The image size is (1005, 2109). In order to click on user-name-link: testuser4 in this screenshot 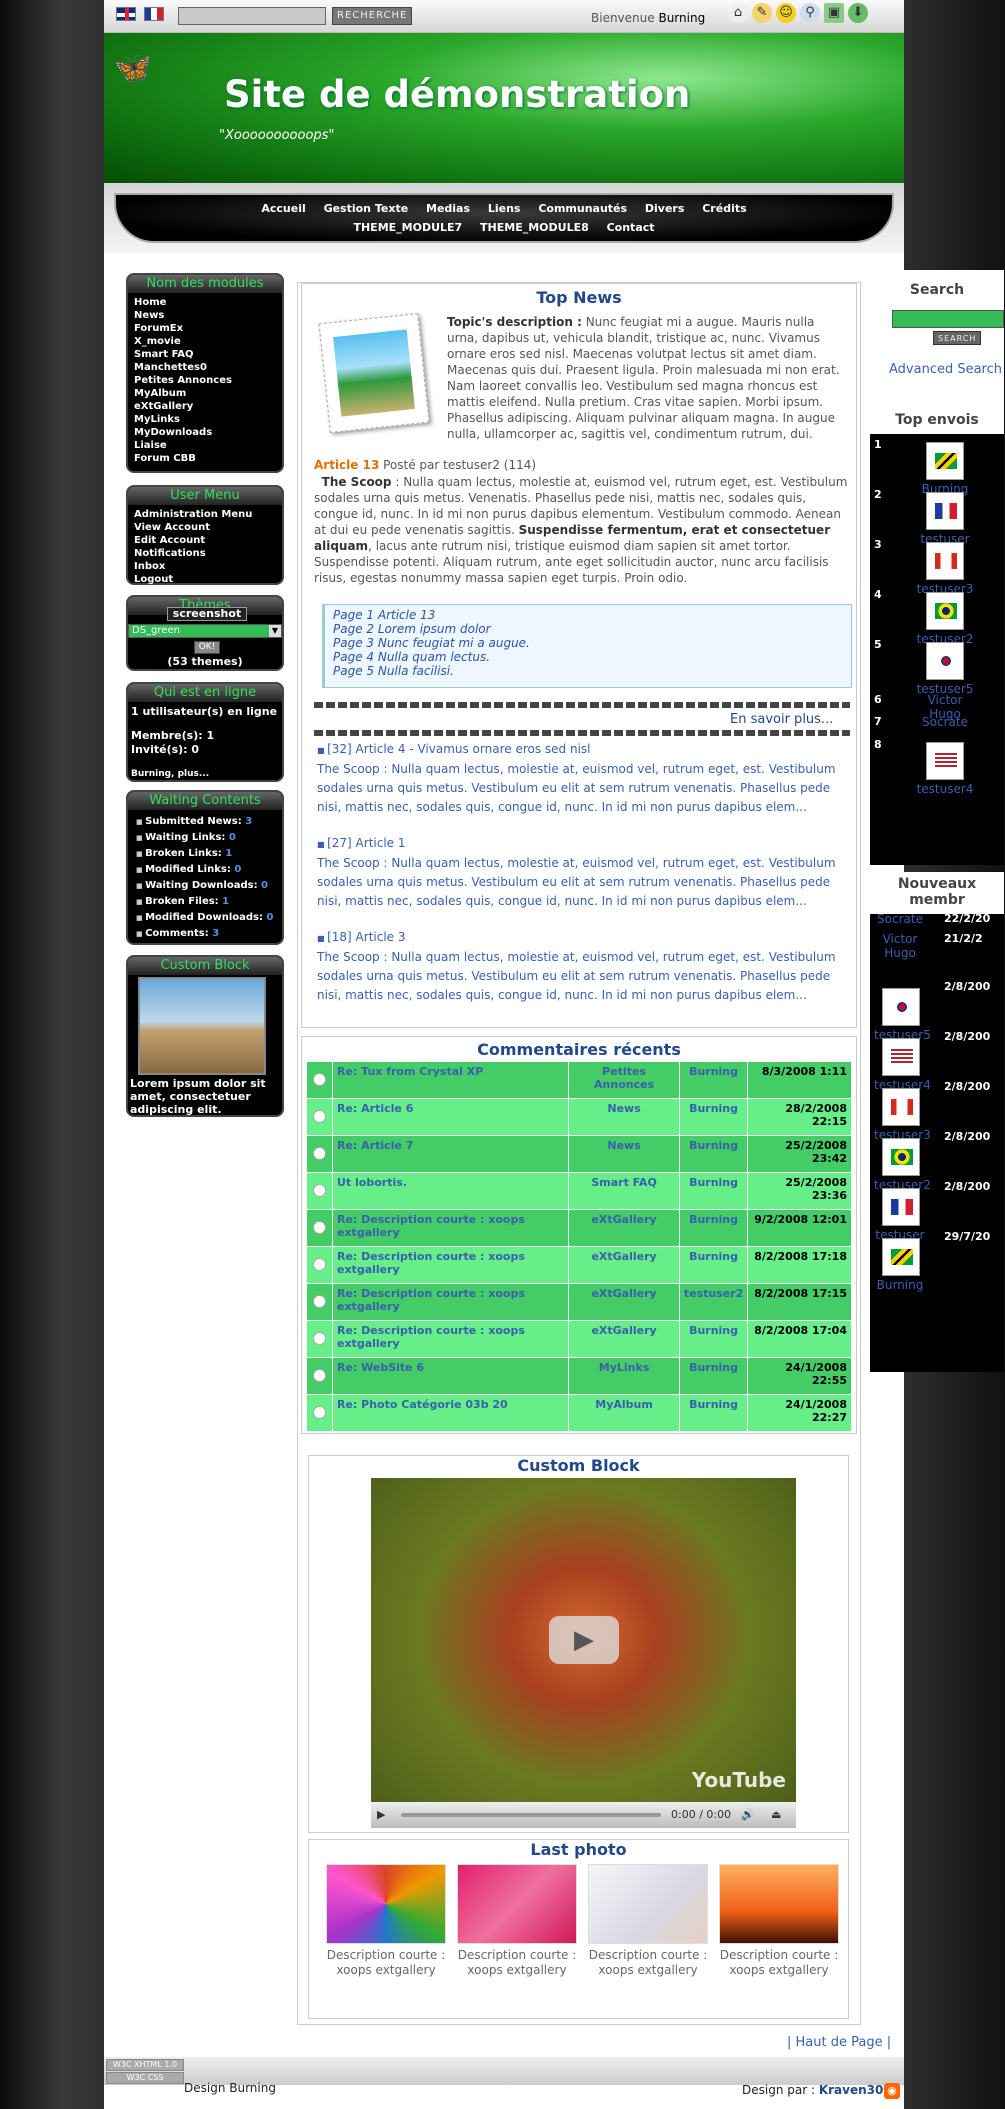, I will do `click(945, 789)`.